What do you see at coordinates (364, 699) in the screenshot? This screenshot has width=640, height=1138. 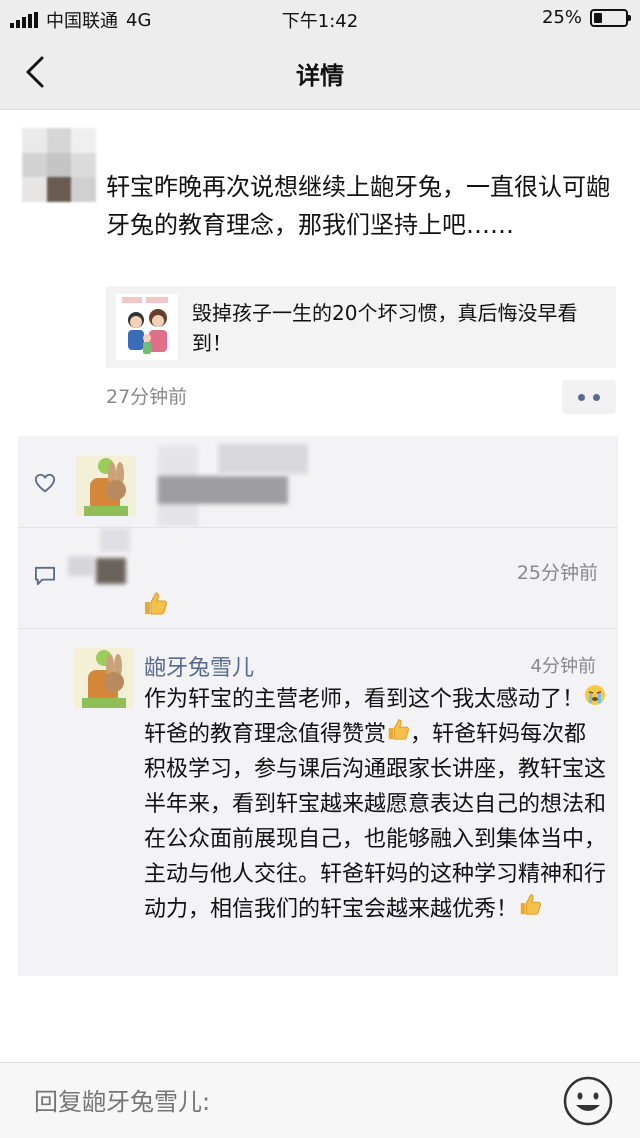 I see `reply-text-part1: 作为轩宝的主营老师，看到这个我太感动了！` at bounding box center [364, 699].